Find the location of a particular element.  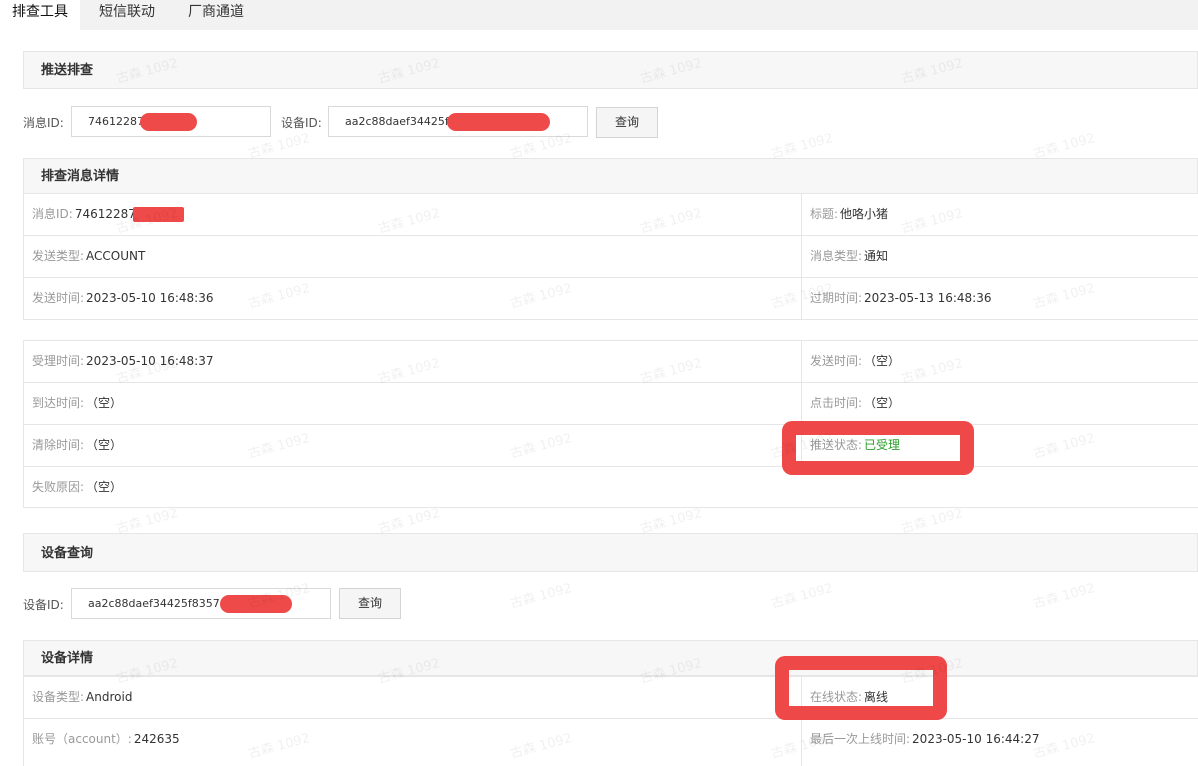

push-status-highlight is located at coordinates (878, 448).